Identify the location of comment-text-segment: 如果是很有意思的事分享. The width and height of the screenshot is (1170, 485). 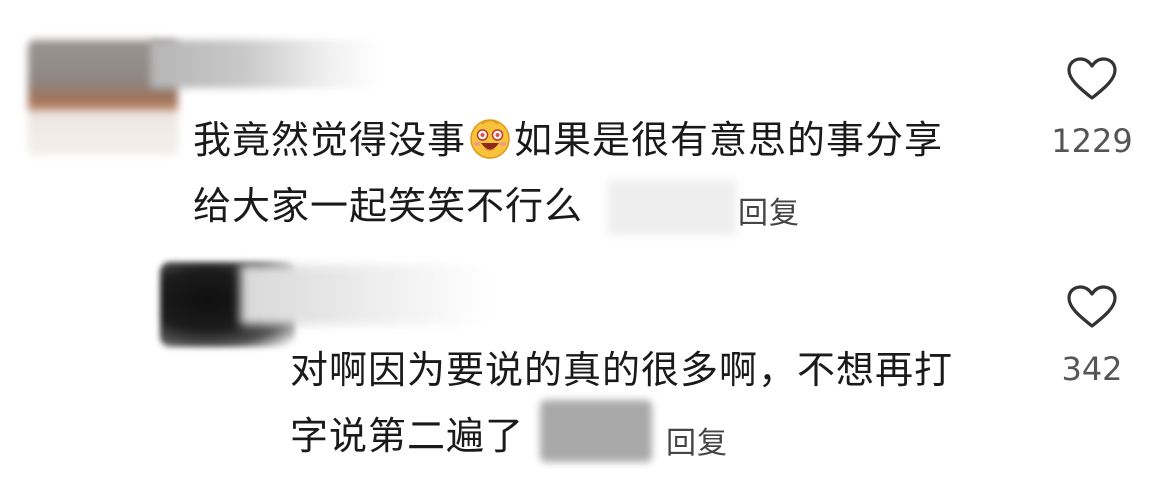
(729, 140).